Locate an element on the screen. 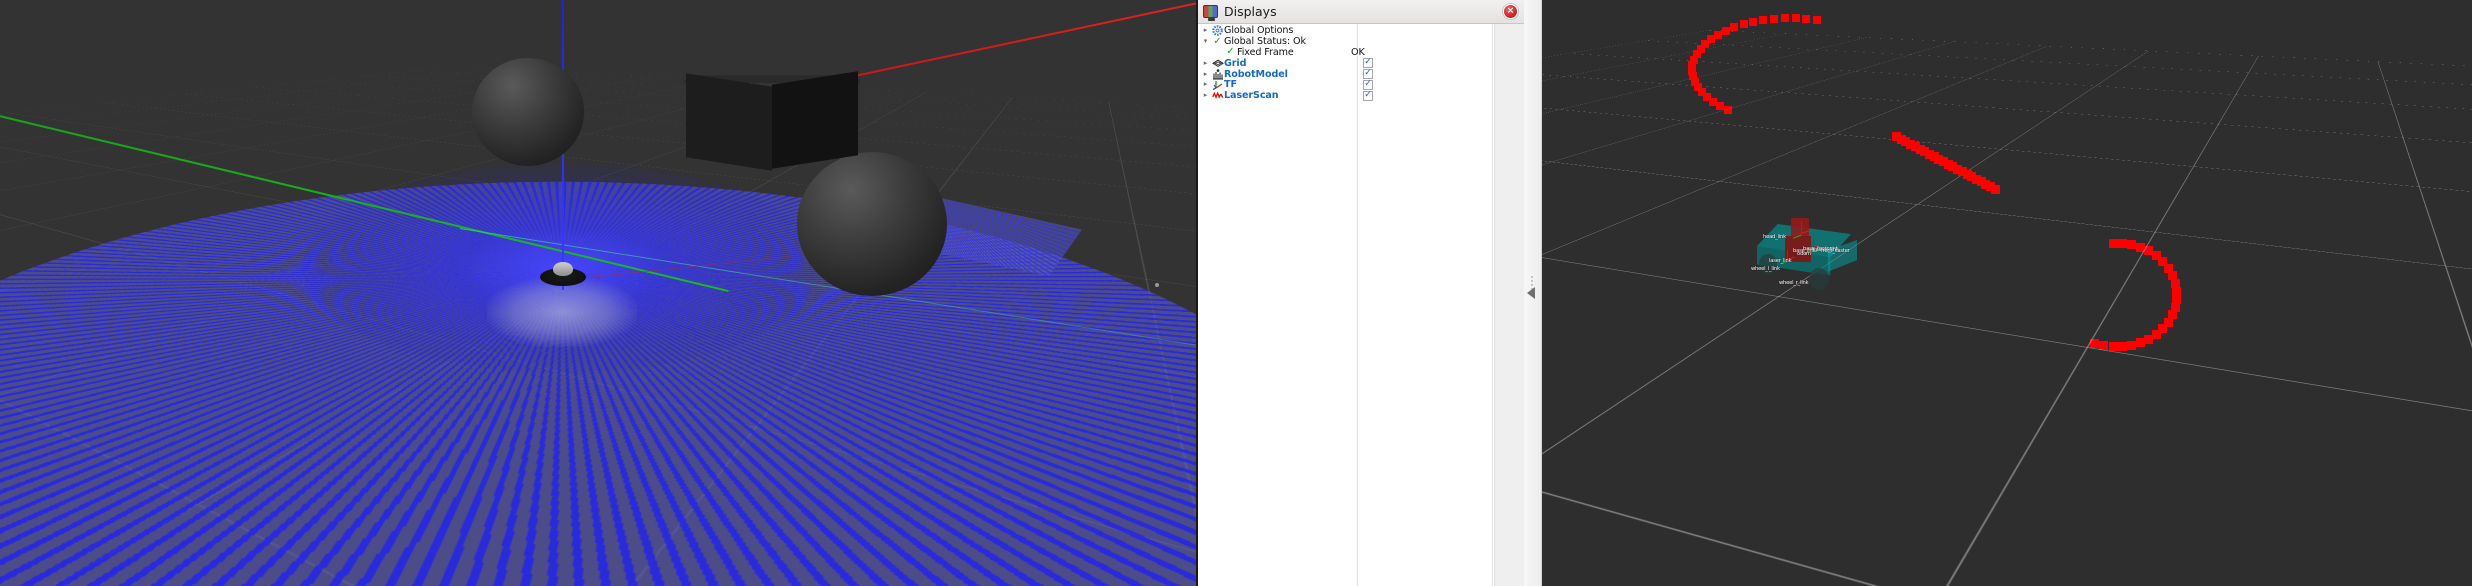 The image size is (2472, 586). close-button: × is located at coordinates (1510, 11).